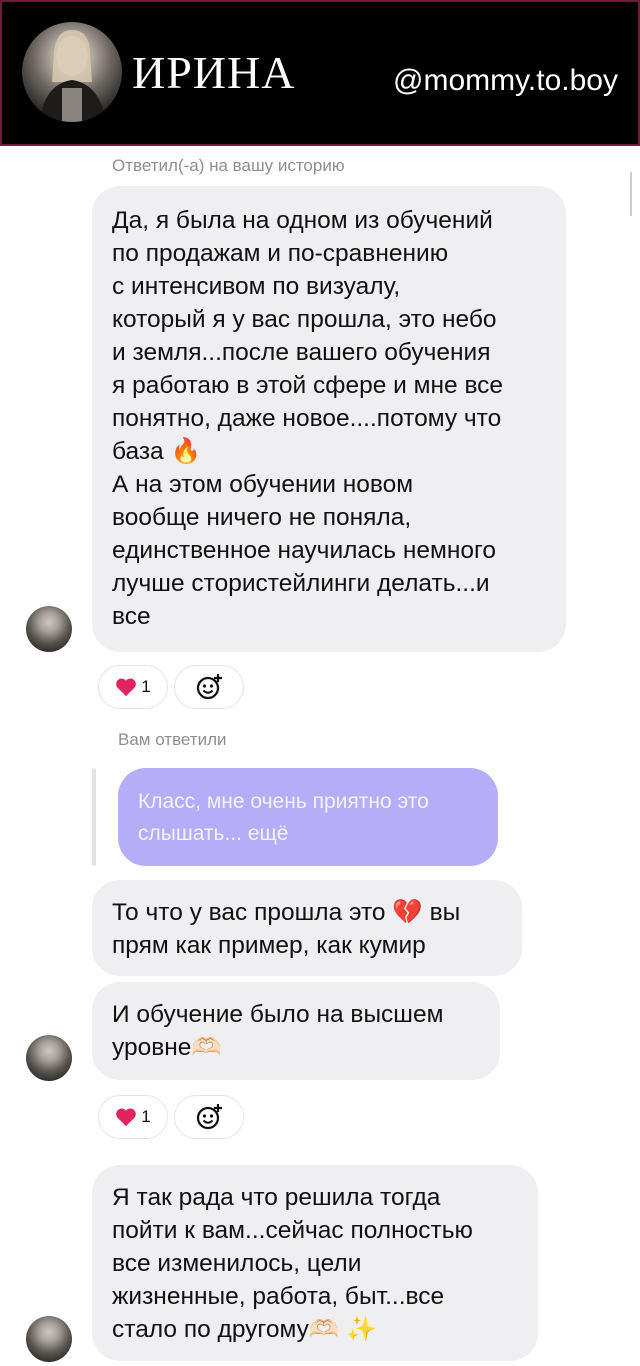 This screenshot has width=640, height=1366. What do you see at coordinates (172, 739) in the screenshot?
I see `you-replied-label: Вам ответили` at bounding box center [172, 739].